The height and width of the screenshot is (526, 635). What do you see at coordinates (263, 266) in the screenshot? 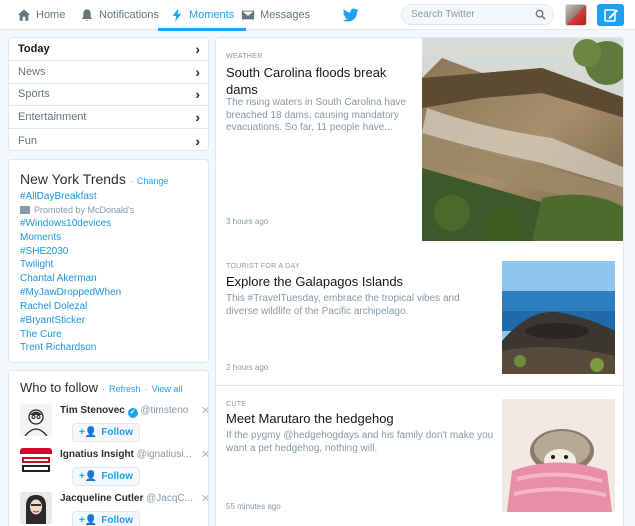
I see `moment-category: TOURIST FOR A DAY` at bounding box center [263, 266].